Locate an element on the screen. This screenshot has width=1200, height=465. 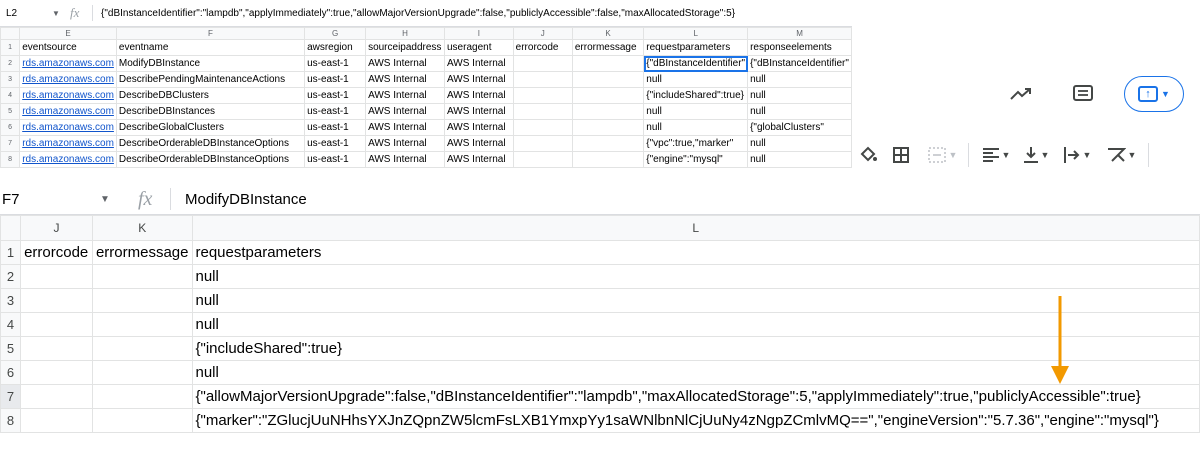
row-header: 7 is located at coordinates (10, 143).